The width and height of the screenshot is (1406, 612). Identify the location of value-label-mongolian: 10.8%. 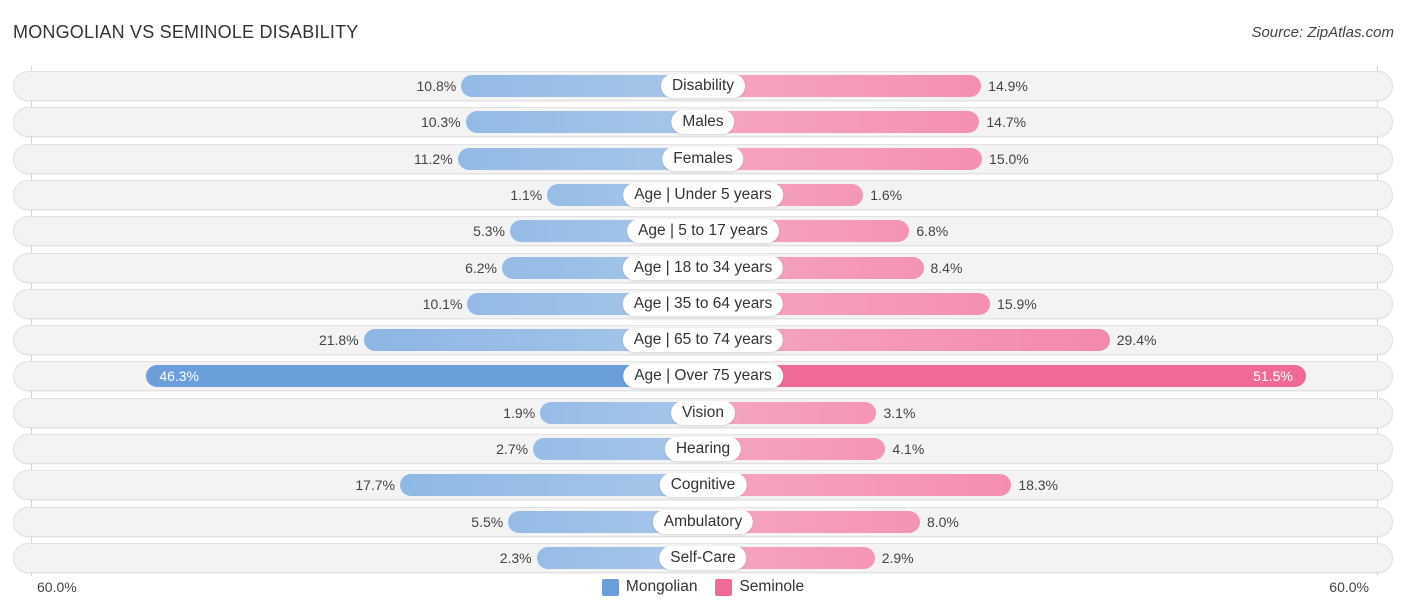
(436, 86).